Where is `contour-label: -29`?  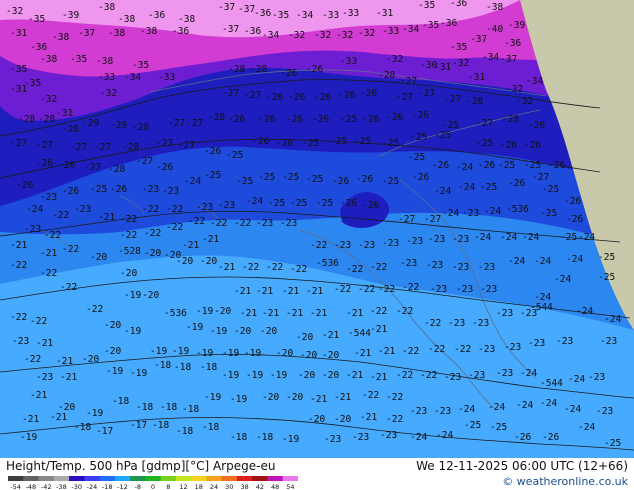
contour-label: -29 is located at coordinates (118, 125).